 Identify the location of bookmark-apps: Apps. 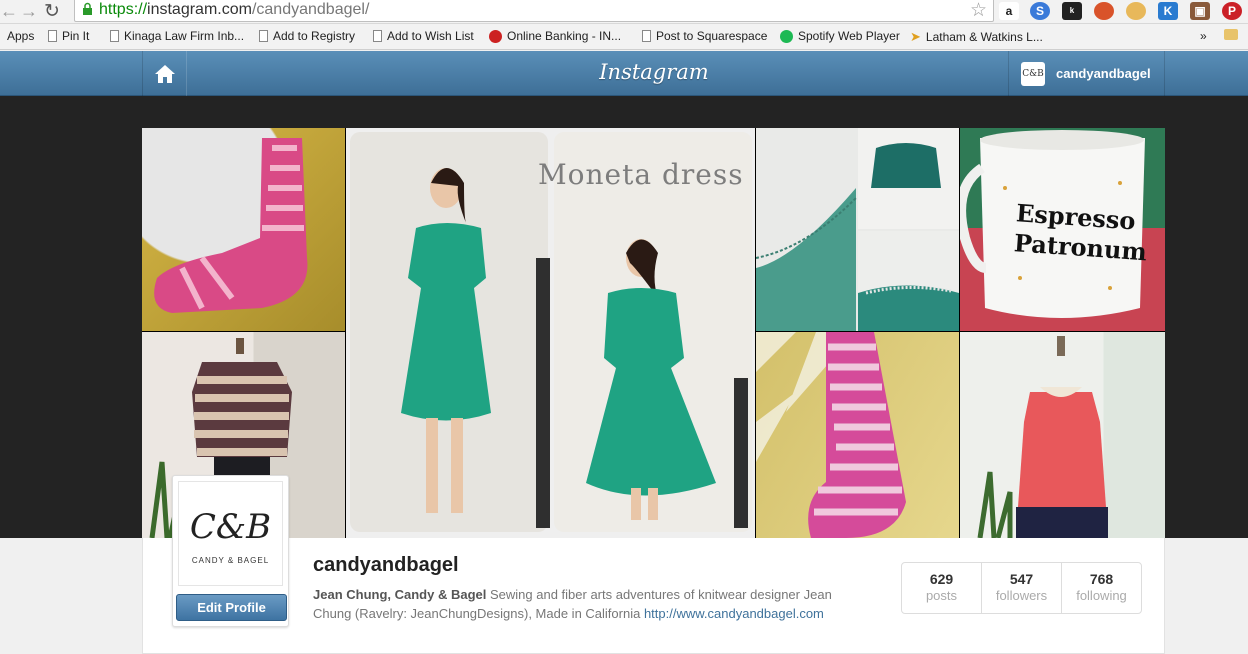
(20, 36).